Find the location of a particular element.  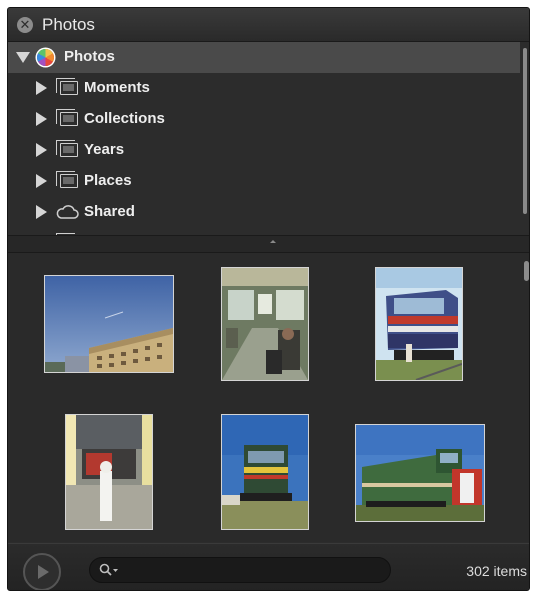

disclosure-down-icon is located at coordinates (23, 57).